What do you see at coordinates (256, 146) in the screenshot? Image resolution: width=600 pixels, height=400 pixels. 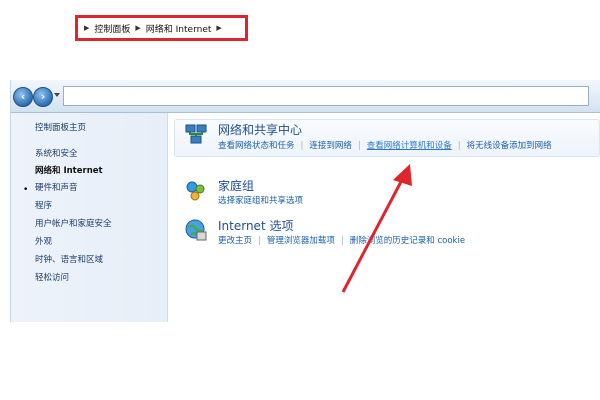 I see `link-view-network-status: 查看网络状态和任务` at bounding box center [256, 146].